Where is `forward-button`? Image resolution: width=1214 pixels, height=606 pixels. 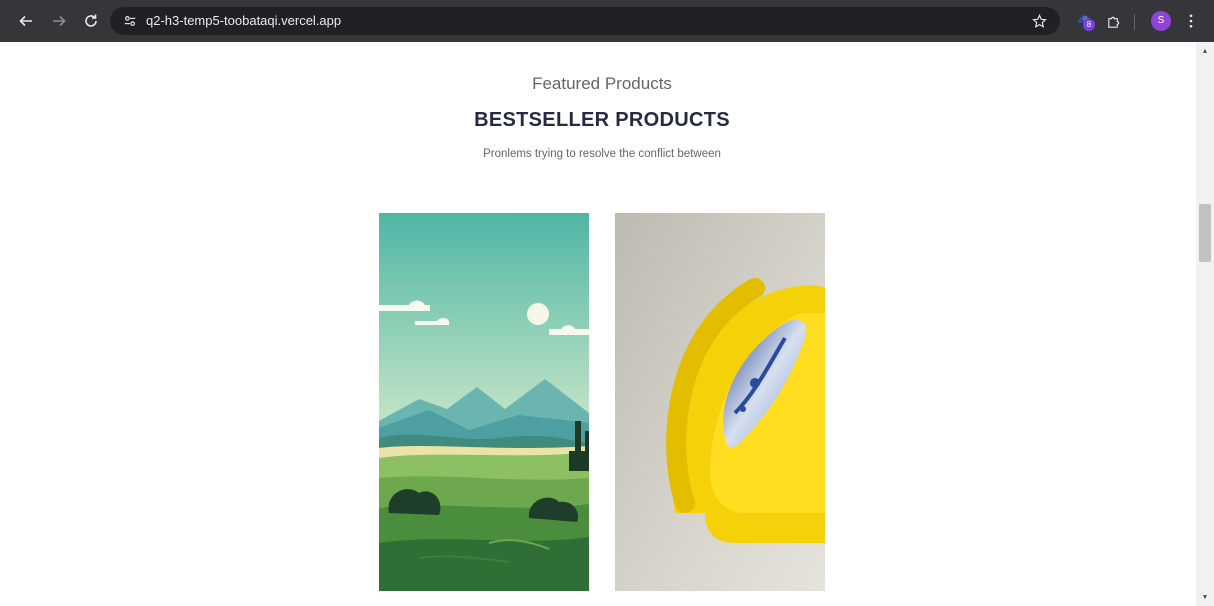
forward-button is located at coordinates (59, 21).